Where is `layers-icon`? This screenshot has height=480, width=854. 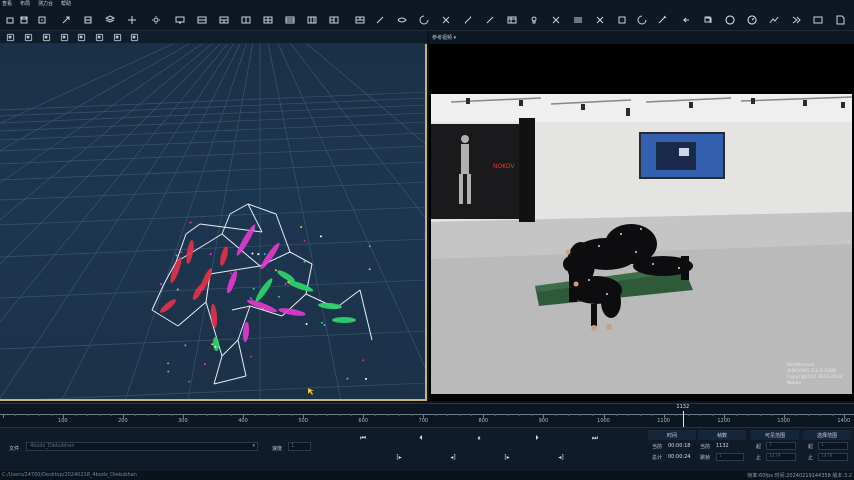
layers-icon is located at coordinates (110, 20).